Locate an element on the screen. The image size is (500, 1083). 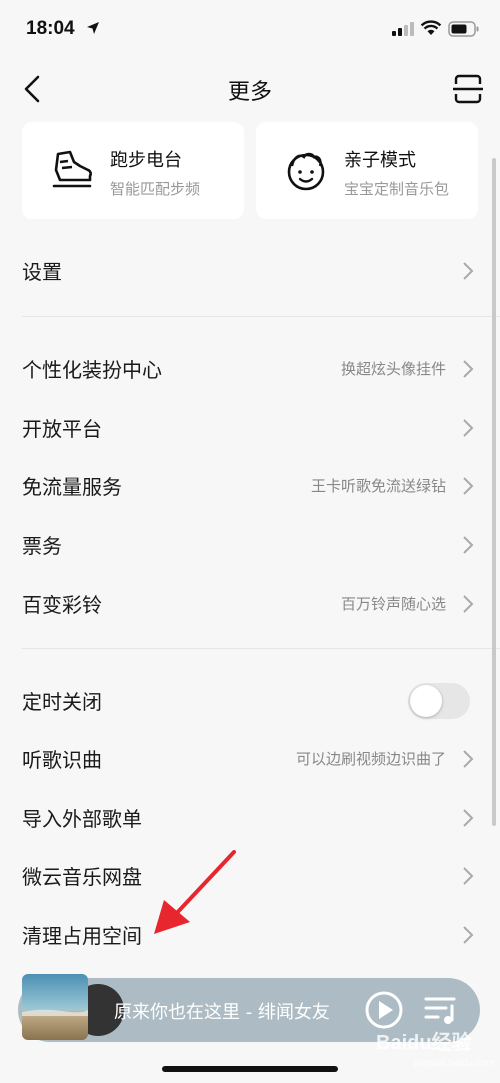
now-playing-title: 原来你也在这里 - 绯闻女友 is located at coordinates (222, 1012).